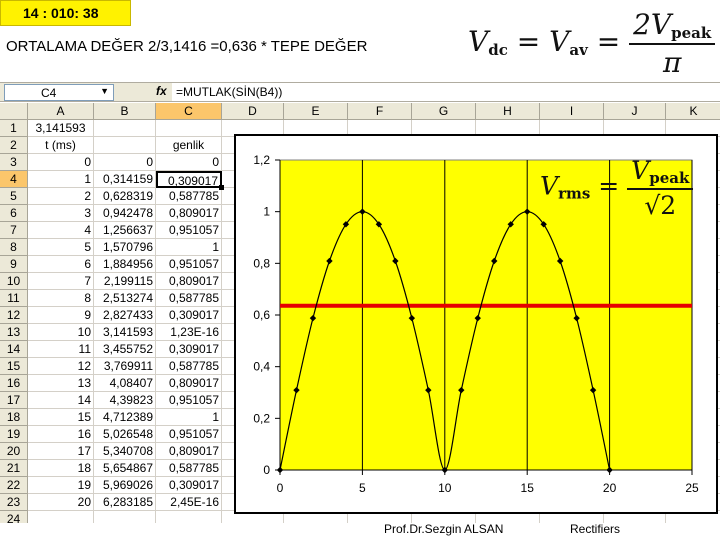  Describe the element at coordinates (61, 451) in the screenshot. I see `table-cell: 17` at that location.